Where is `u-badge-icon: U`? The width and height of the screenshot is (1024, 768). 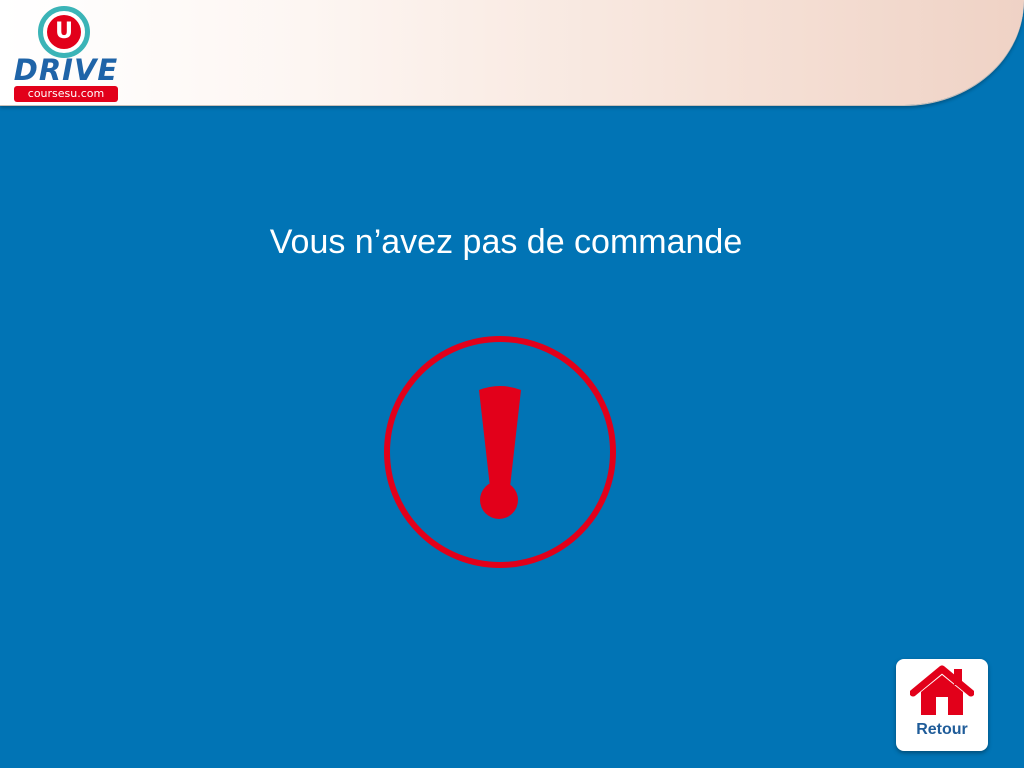 u-badge-icon: U is located at coordinates (64, 32).